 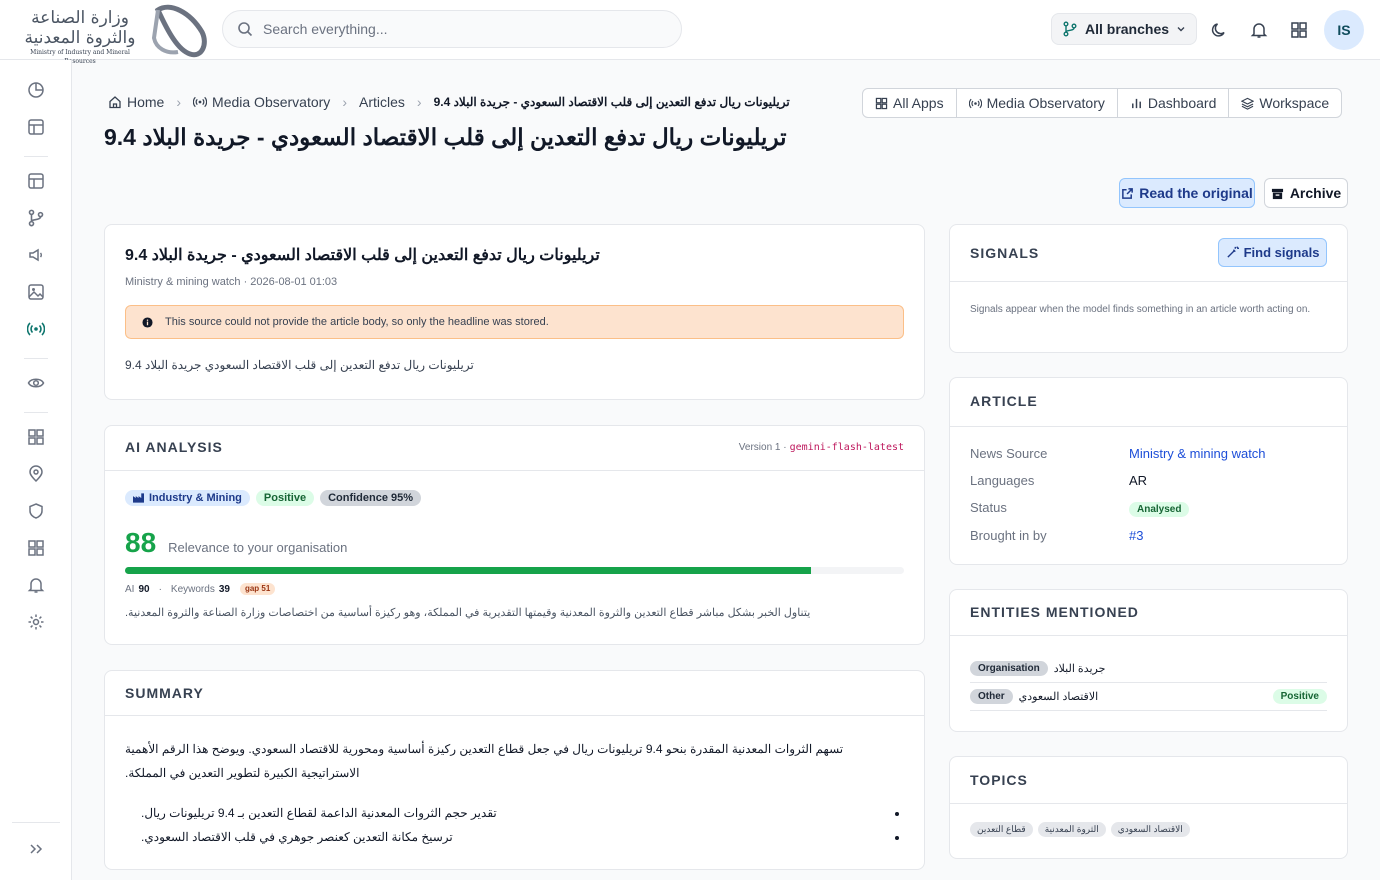 What do you see at coordinates (36, 622) in the screenshot?
I see `settings-icon` at bounding box center [36, 622].